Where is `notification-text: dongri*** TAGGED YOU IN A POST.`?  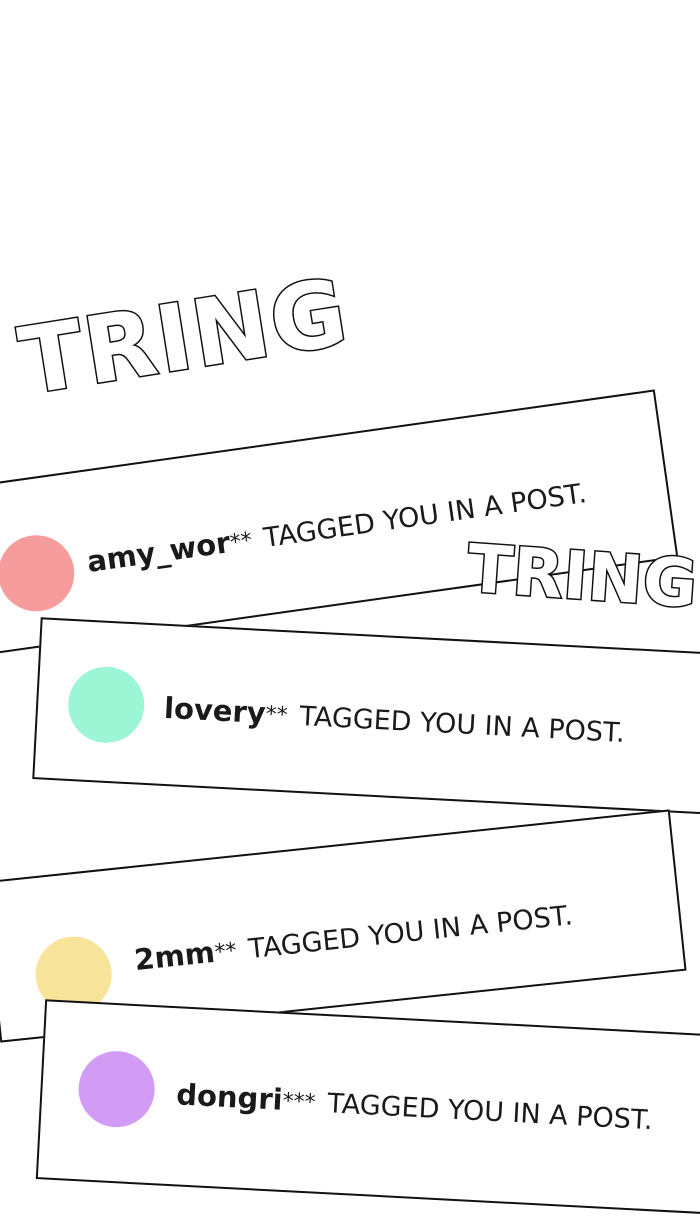 notification-text: dongri*** TAGGED YOU IN A POST. is located at coordinates (414, 1107).